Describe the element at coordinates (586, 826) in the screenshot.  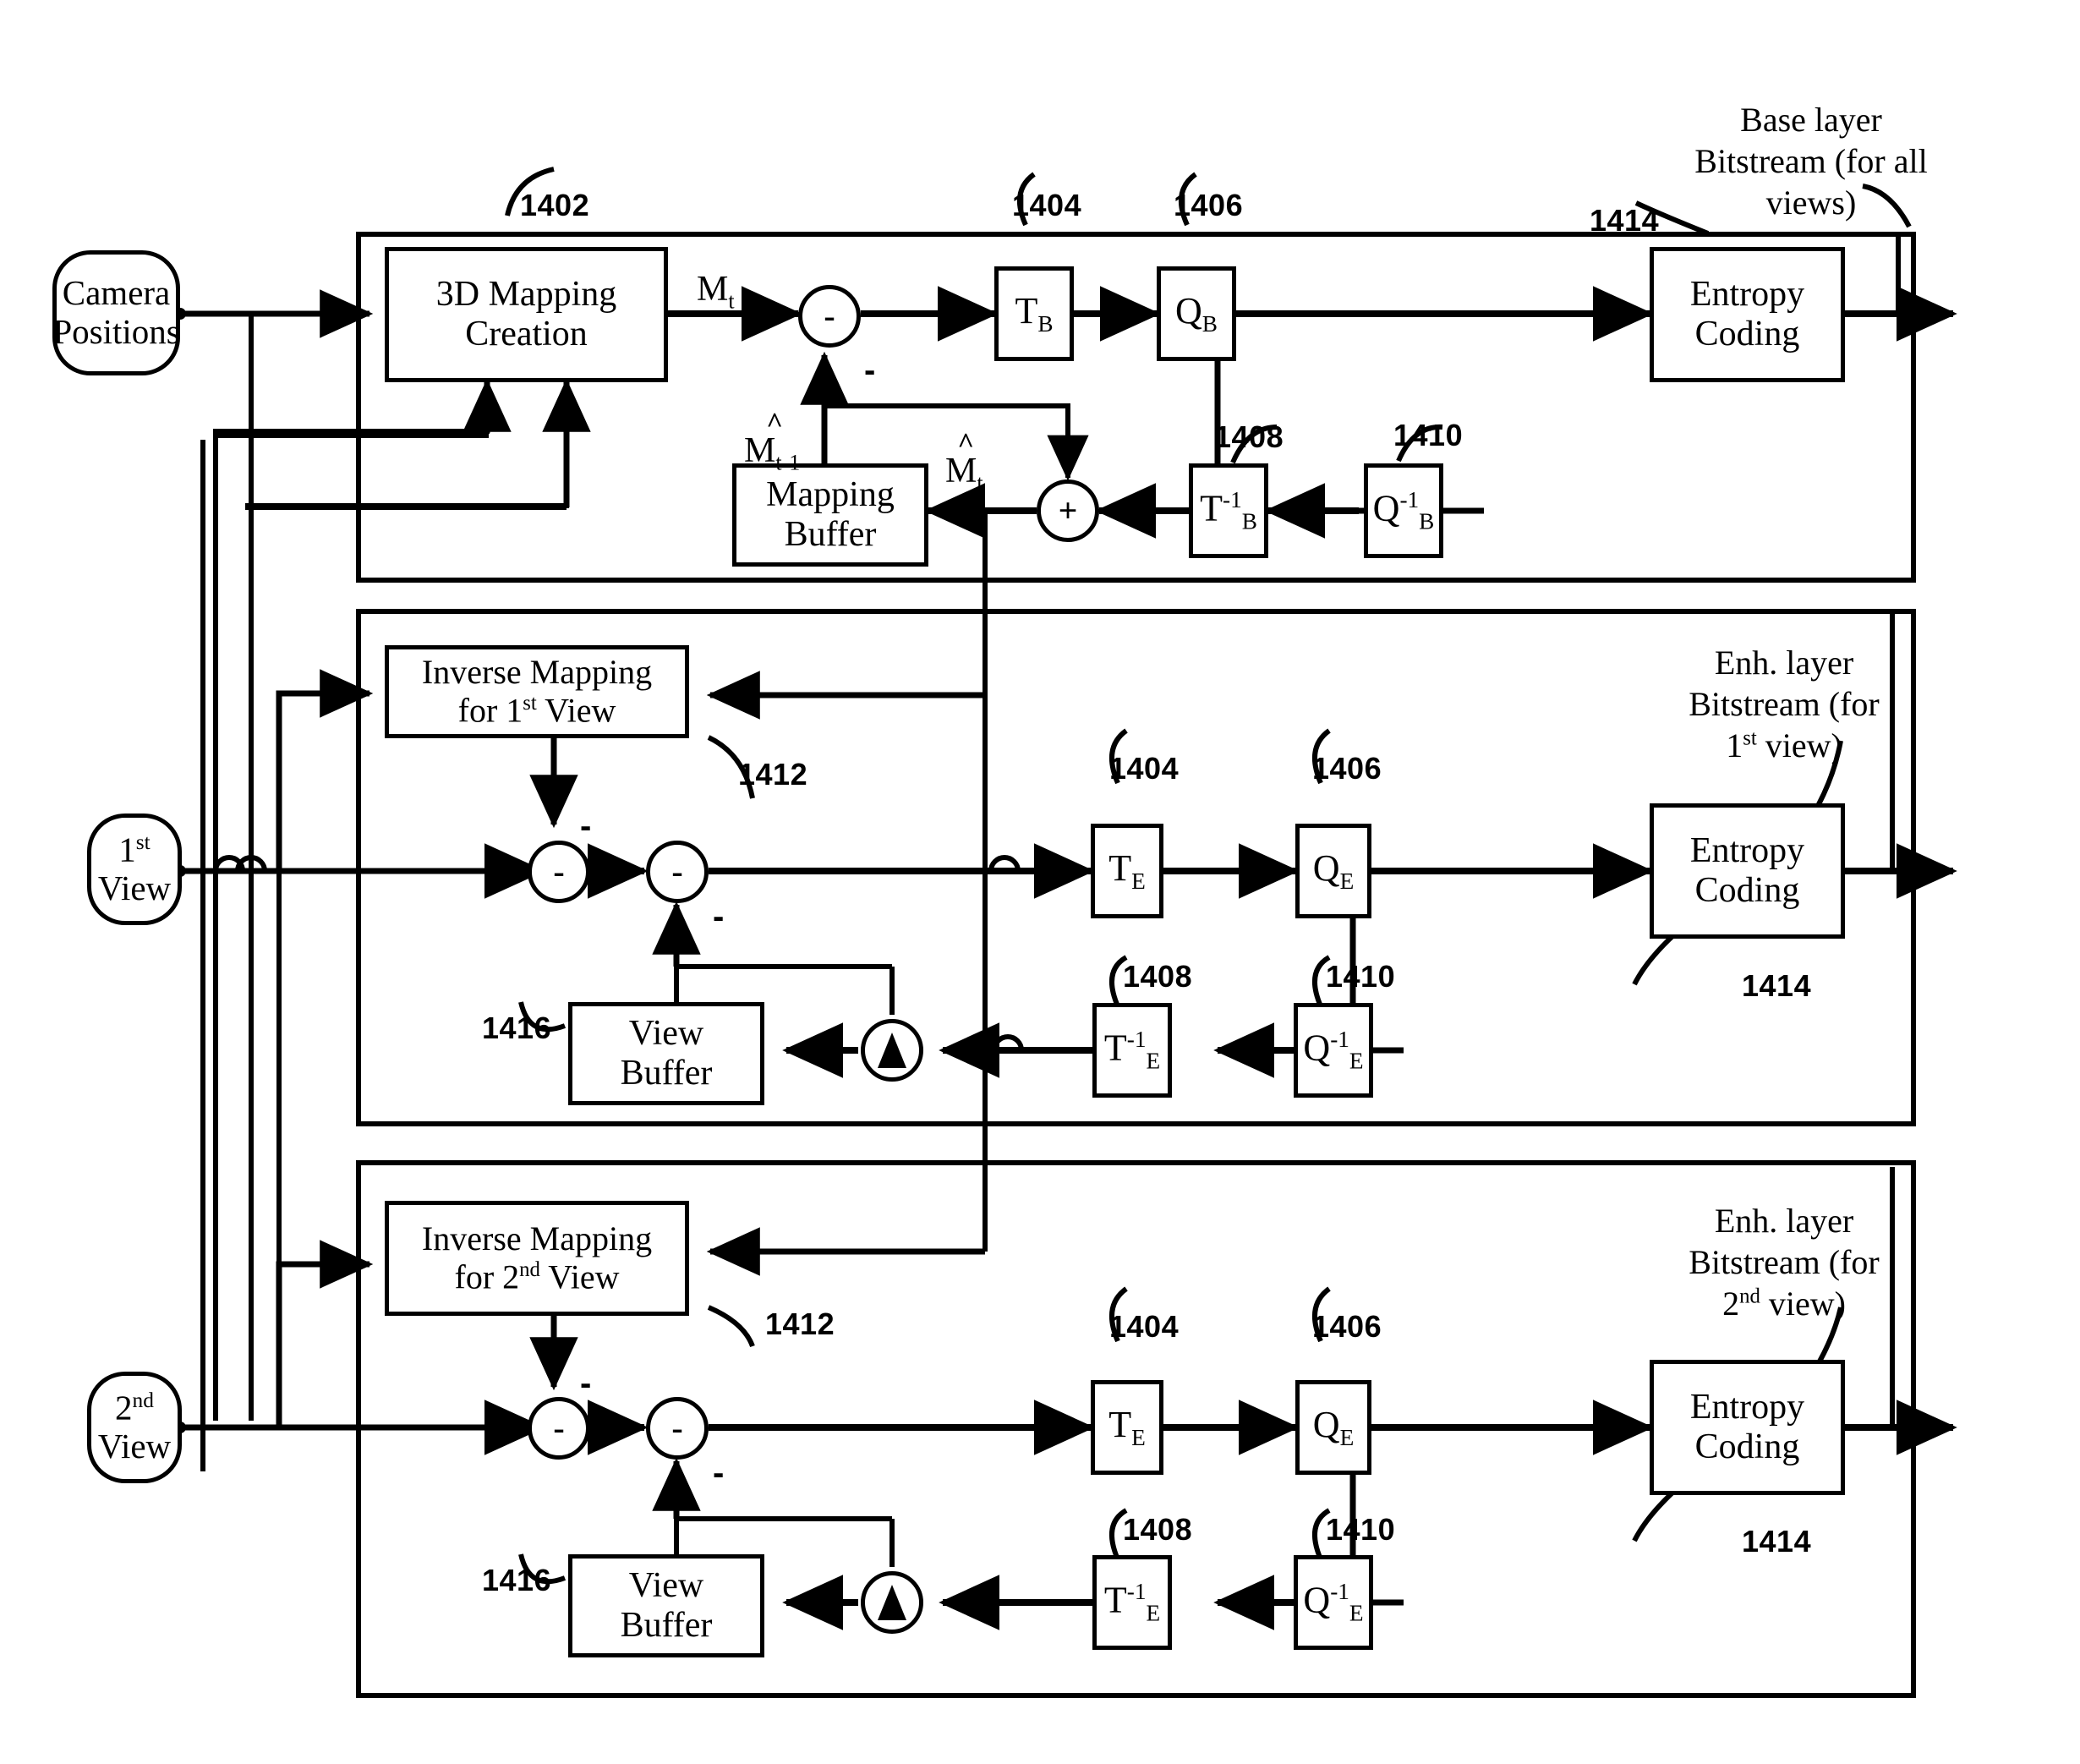
I see `minus-sign-enh1-a: -` at that location.